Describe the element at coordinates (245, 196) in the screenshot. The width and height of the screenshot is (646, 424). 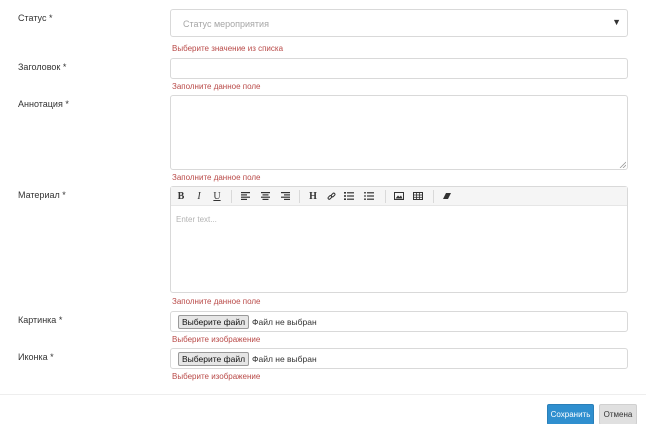
I see `align-left-icon` at that location.